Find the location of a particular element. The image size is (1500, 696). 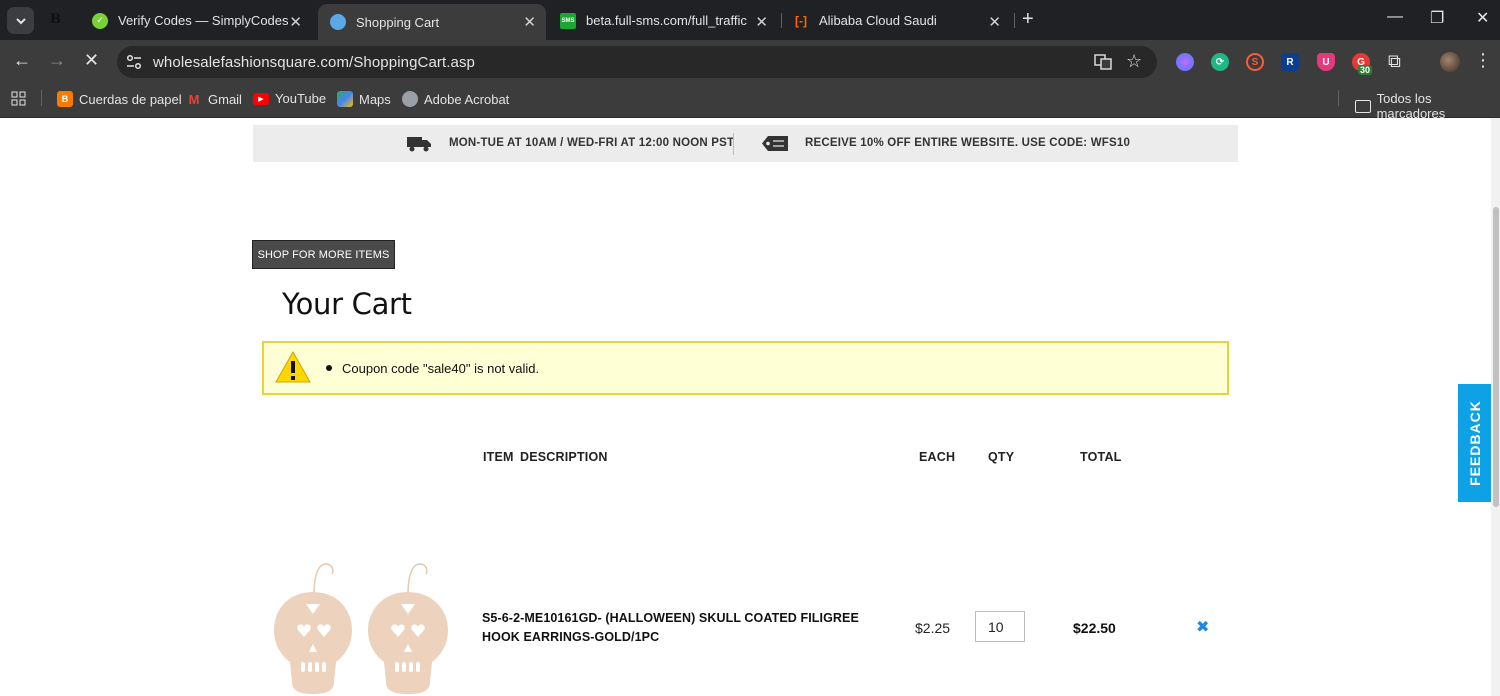

tab-simplycodes: ✓ Verify Codes — SimplyCodes ✕ is located at coordinates (196, 20).